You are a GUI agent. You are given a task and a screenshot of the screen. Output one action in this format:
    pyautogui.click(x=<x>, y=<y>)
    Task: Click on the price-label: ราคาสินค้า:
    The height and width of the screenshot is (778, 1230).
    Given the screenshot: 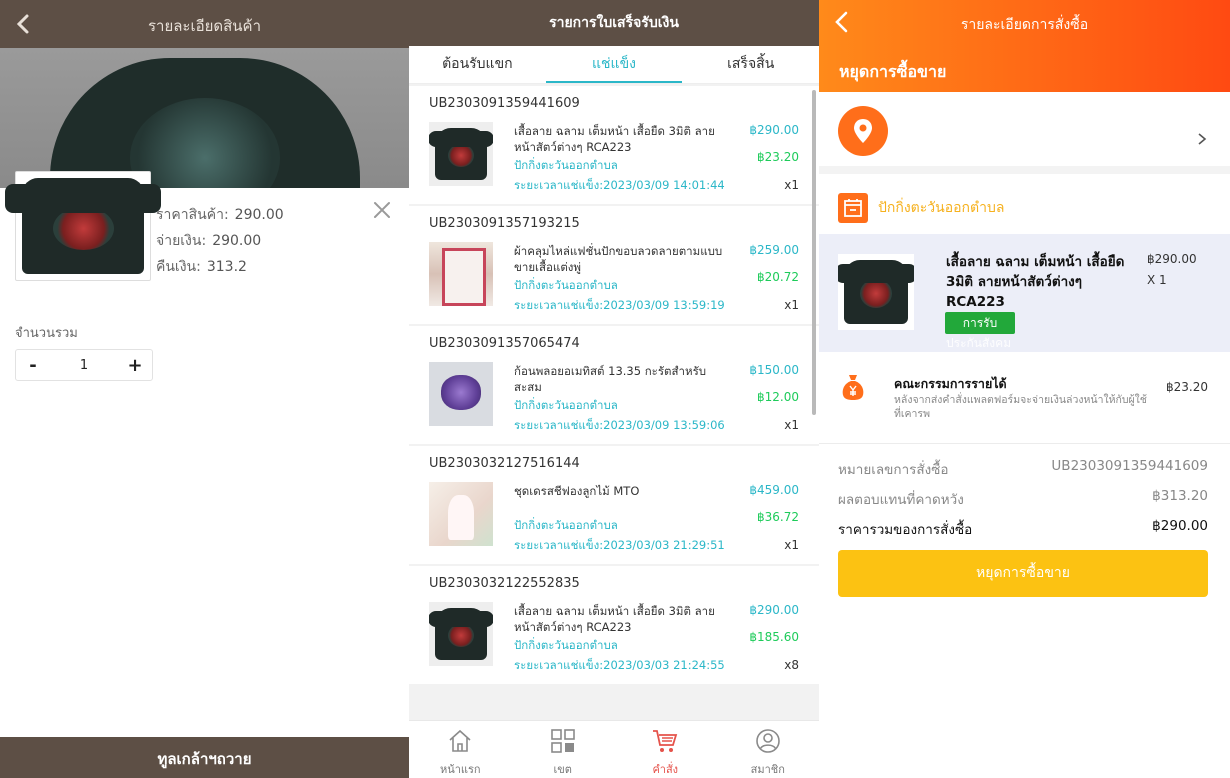 What is the action you would take?
    pyautogui.click(x=192, y=215)
    